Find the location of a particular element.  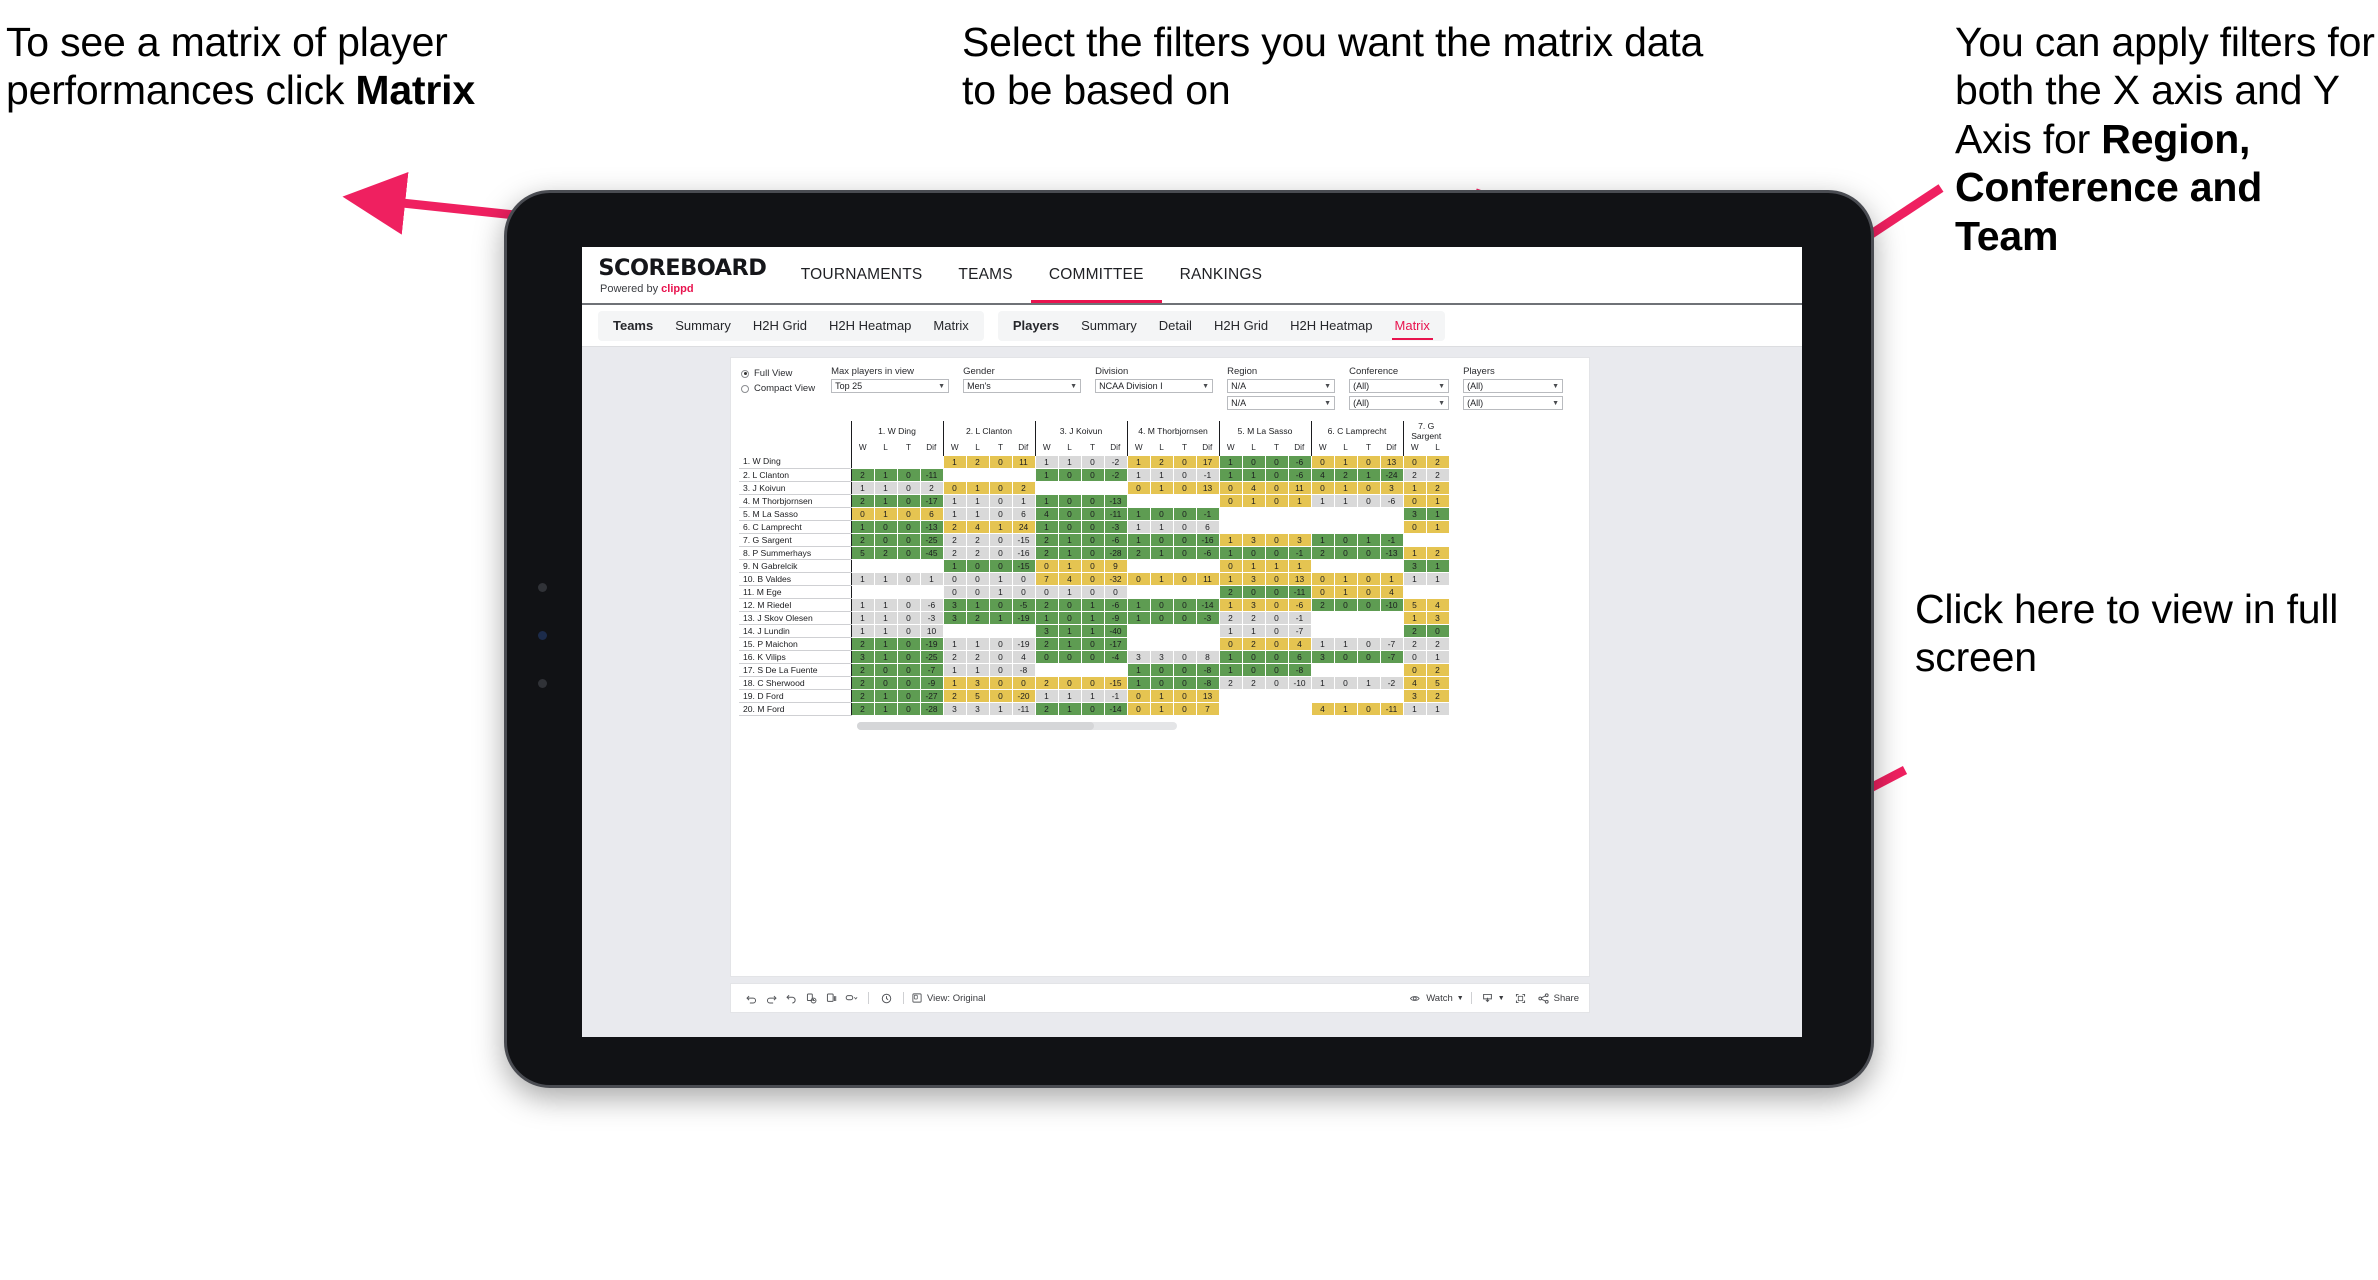

matrix-cell: -16 is located at coordinates (1023, 552).